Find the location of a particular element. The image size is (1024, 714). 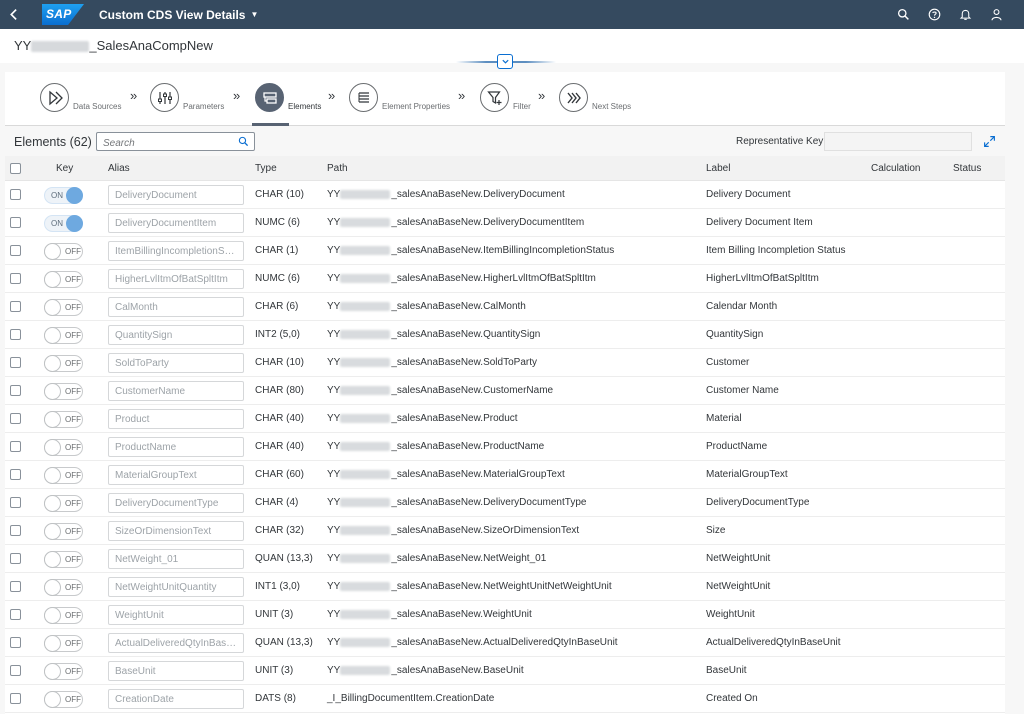

wizard-step-data-sources: Data Sources is located at coordinates (80, 97).